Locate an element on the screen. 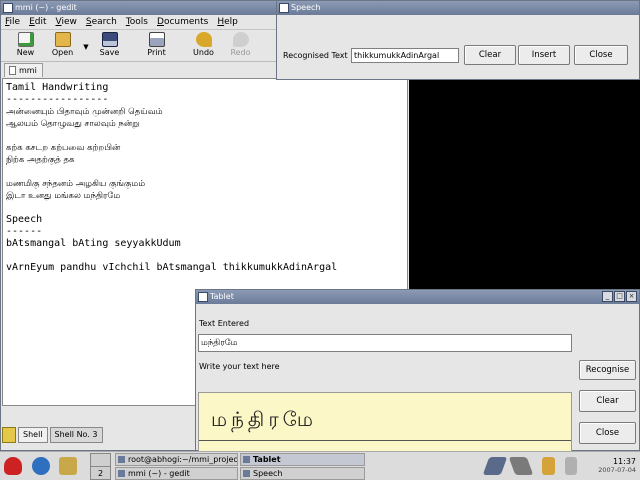 The image size is (640, 480). text-entered-field: மந்திரமே is located at coordinates (385, 343).